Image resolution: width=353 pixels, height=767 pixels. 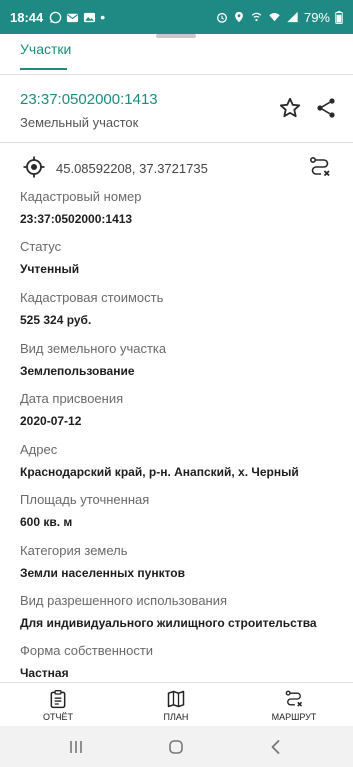 I want to click on bottom-navigation: ОТЧЁТ ПЛАН МАРШРУТ, so click(x=176, y=704).